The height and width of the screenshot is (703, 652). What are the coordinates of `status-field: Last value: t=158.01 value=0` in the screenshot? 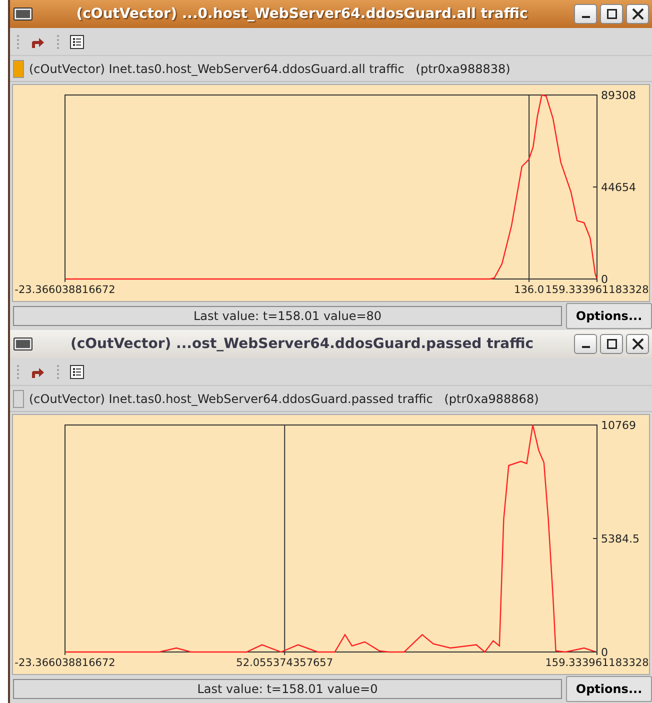 It's located at (287, 689).